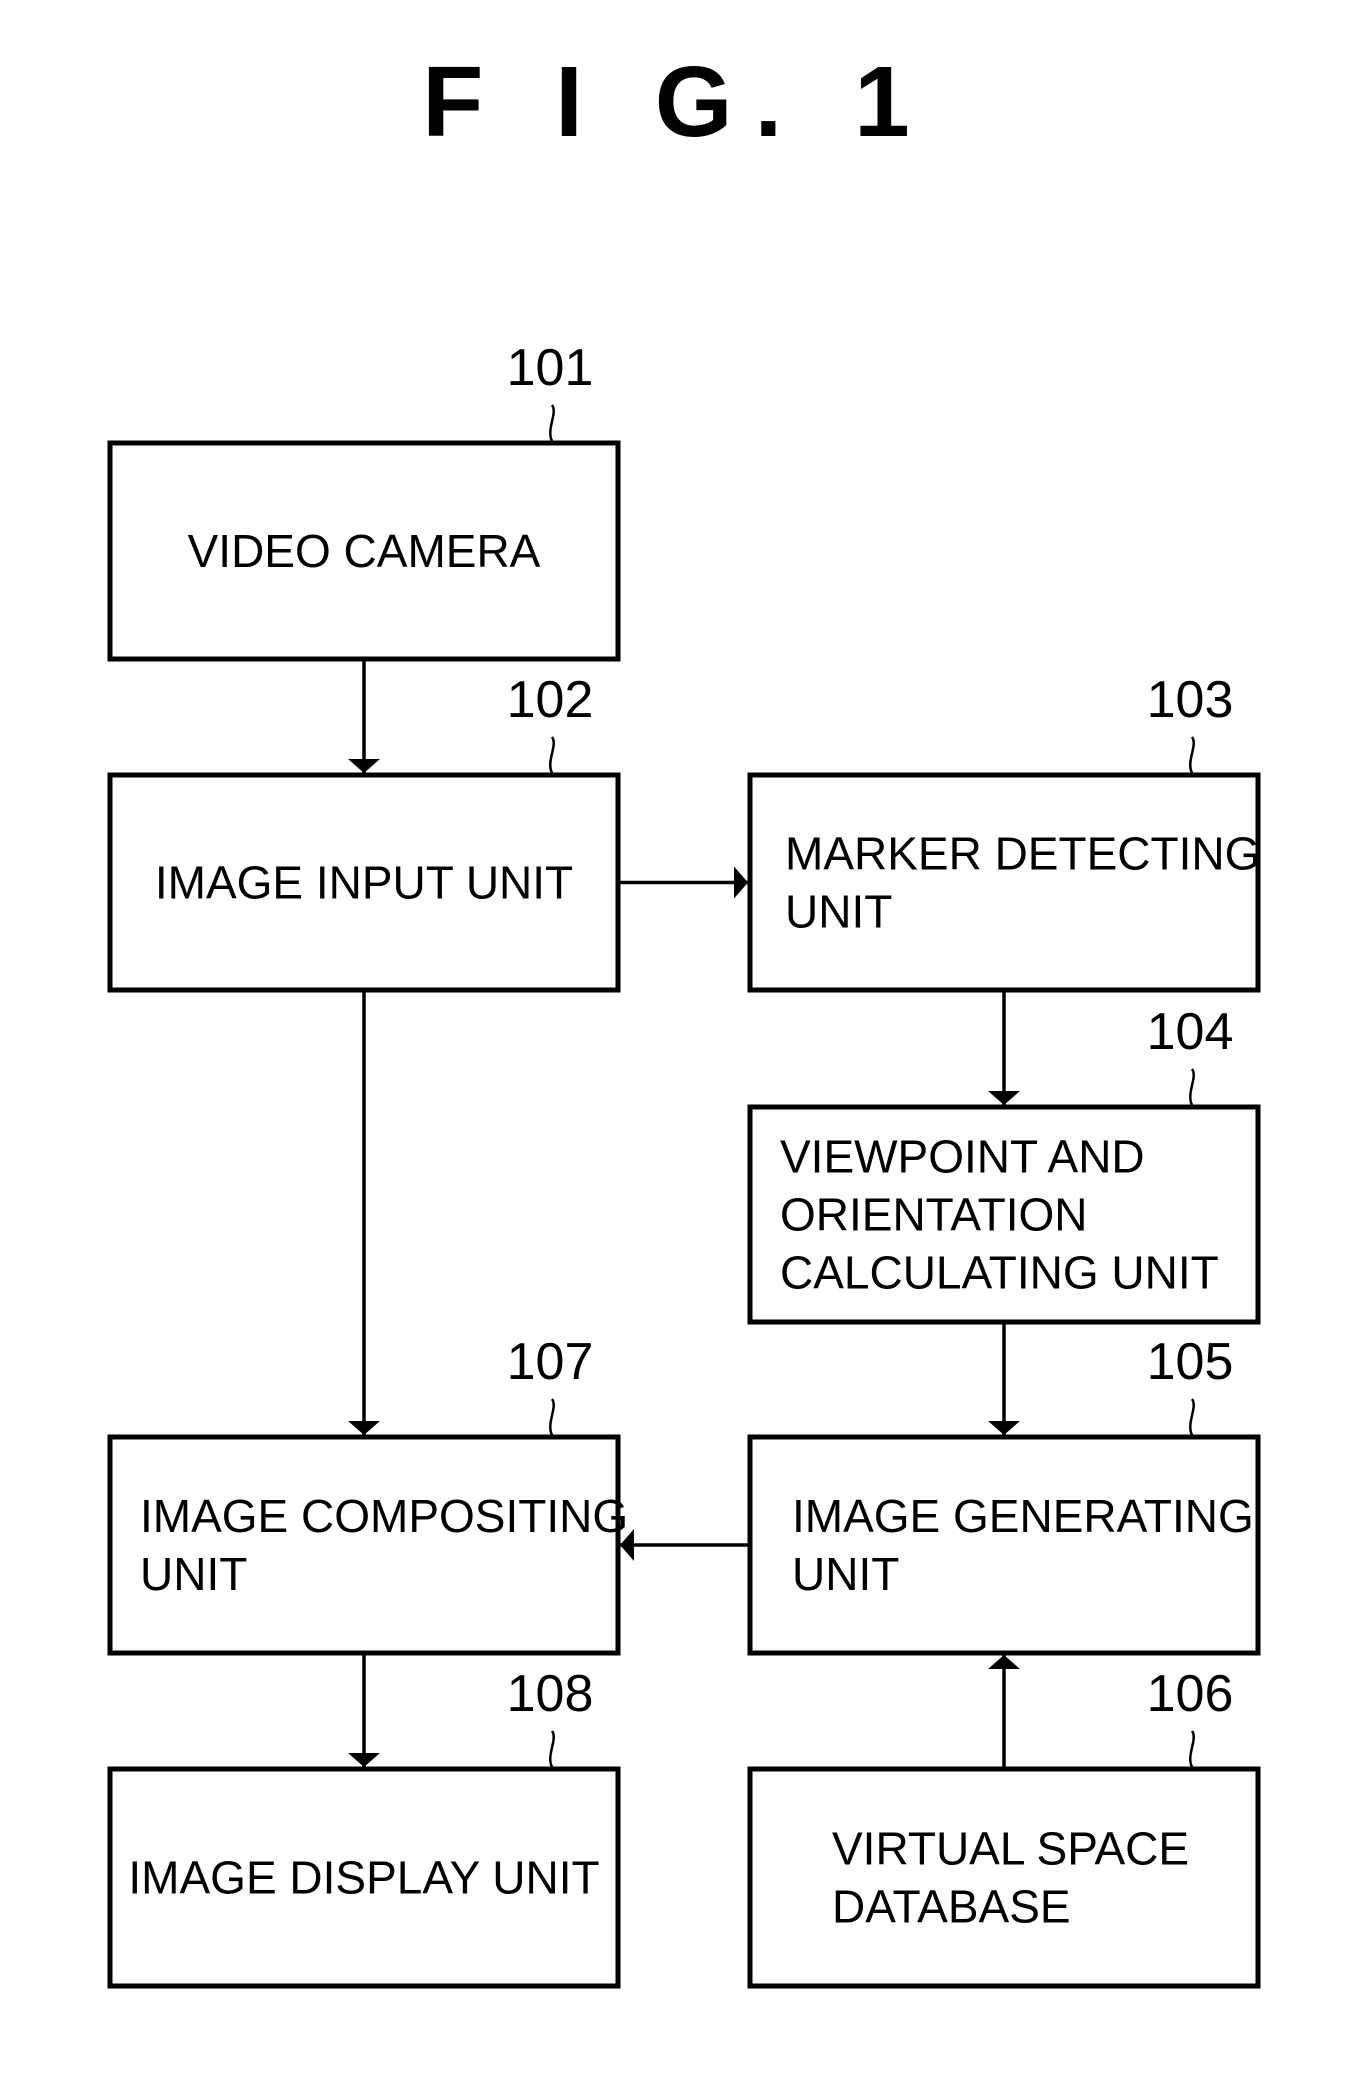 Image resolution: width=1354 pixels, height=2086 pixels. What do you see at coordinates (1023, 1516) in the screenshot?
I see `block-label-line: IMAGE GENERATING` at bounding box center [1023, 1516].